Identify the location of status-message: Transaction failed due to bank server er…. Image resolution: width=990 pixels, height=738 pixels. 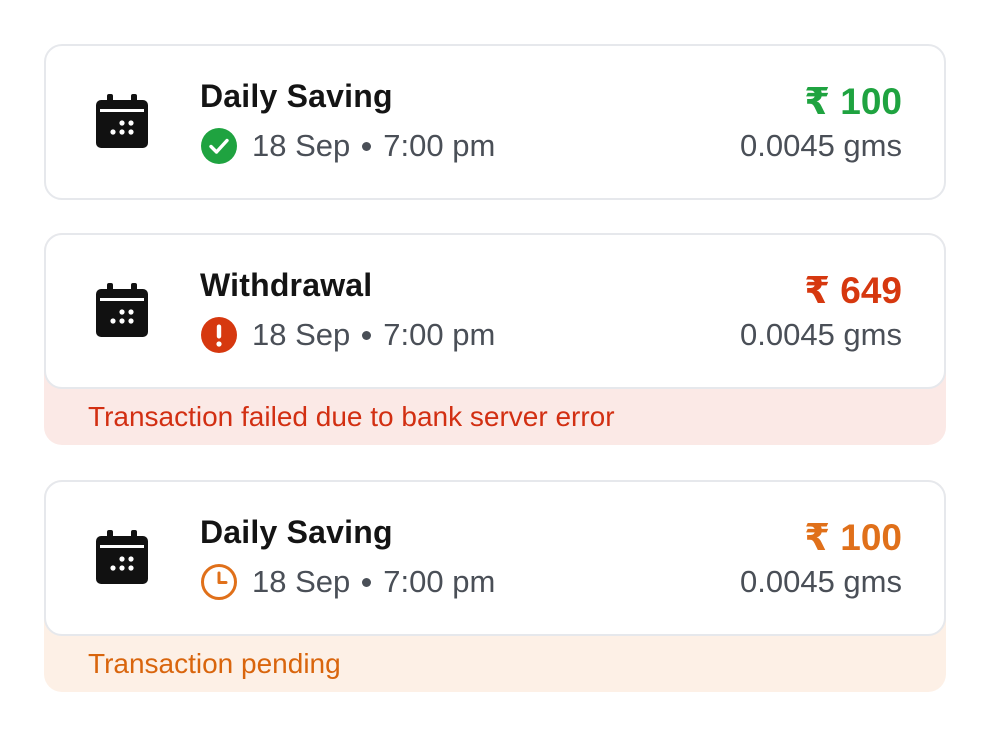
(351, 416).